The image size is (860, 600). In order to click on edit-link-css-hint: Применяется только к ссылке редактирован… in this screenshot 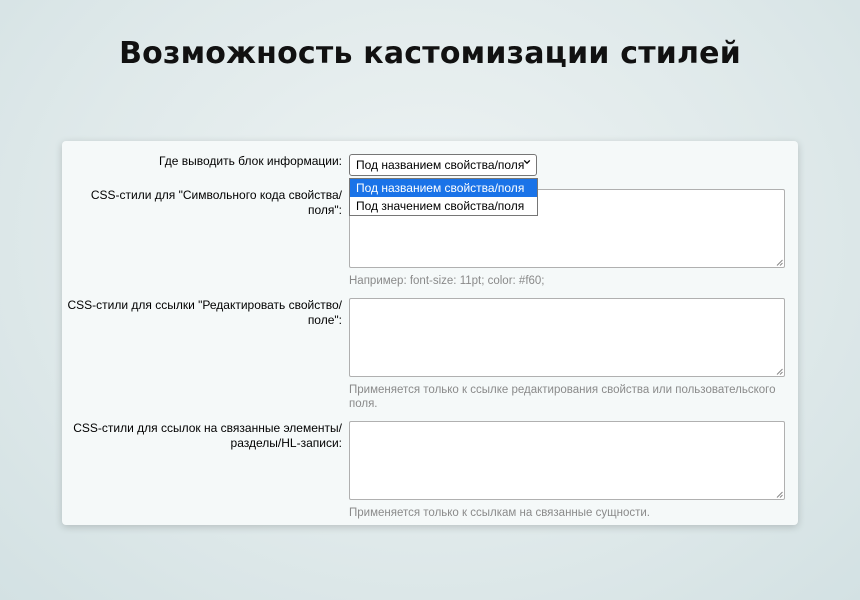, I will do `click(569, 397)`.